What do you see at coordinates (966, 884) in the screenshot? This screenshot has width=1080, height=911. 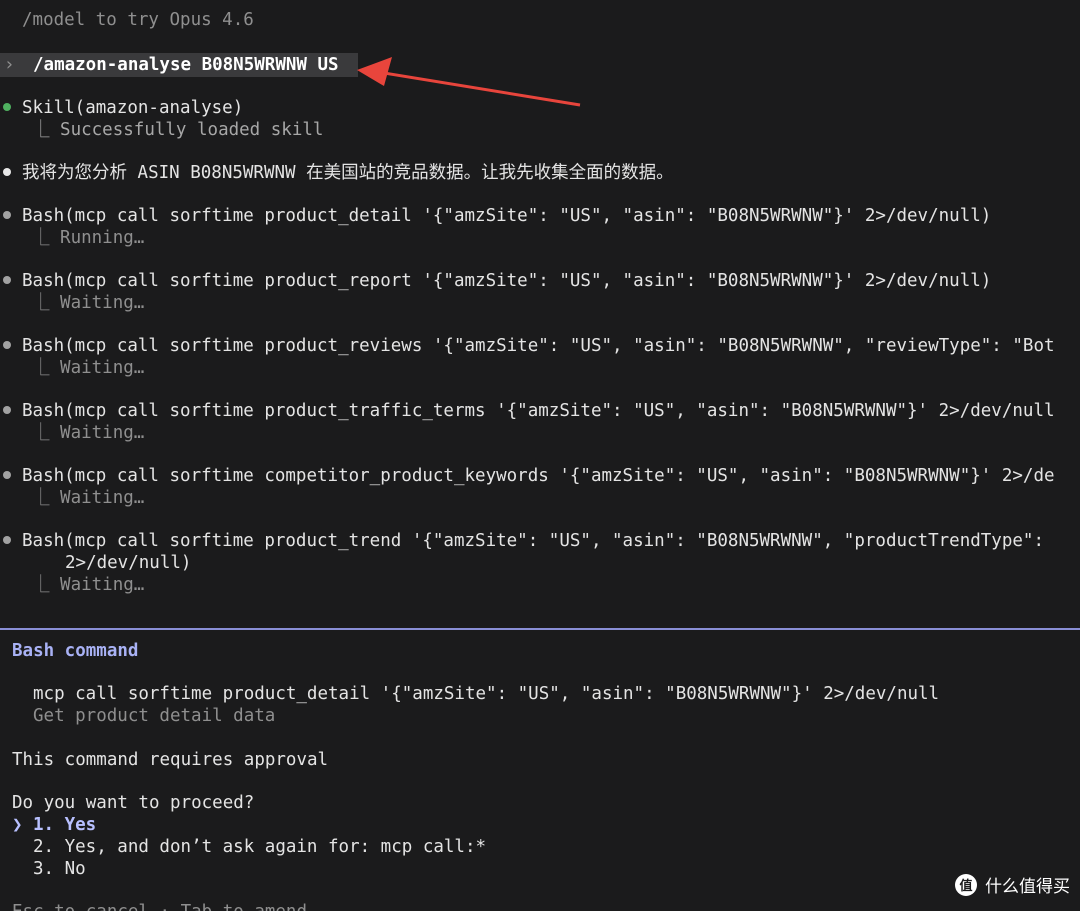 I see `watermark-logo-icon: 值` at bounding box center [966, 884].